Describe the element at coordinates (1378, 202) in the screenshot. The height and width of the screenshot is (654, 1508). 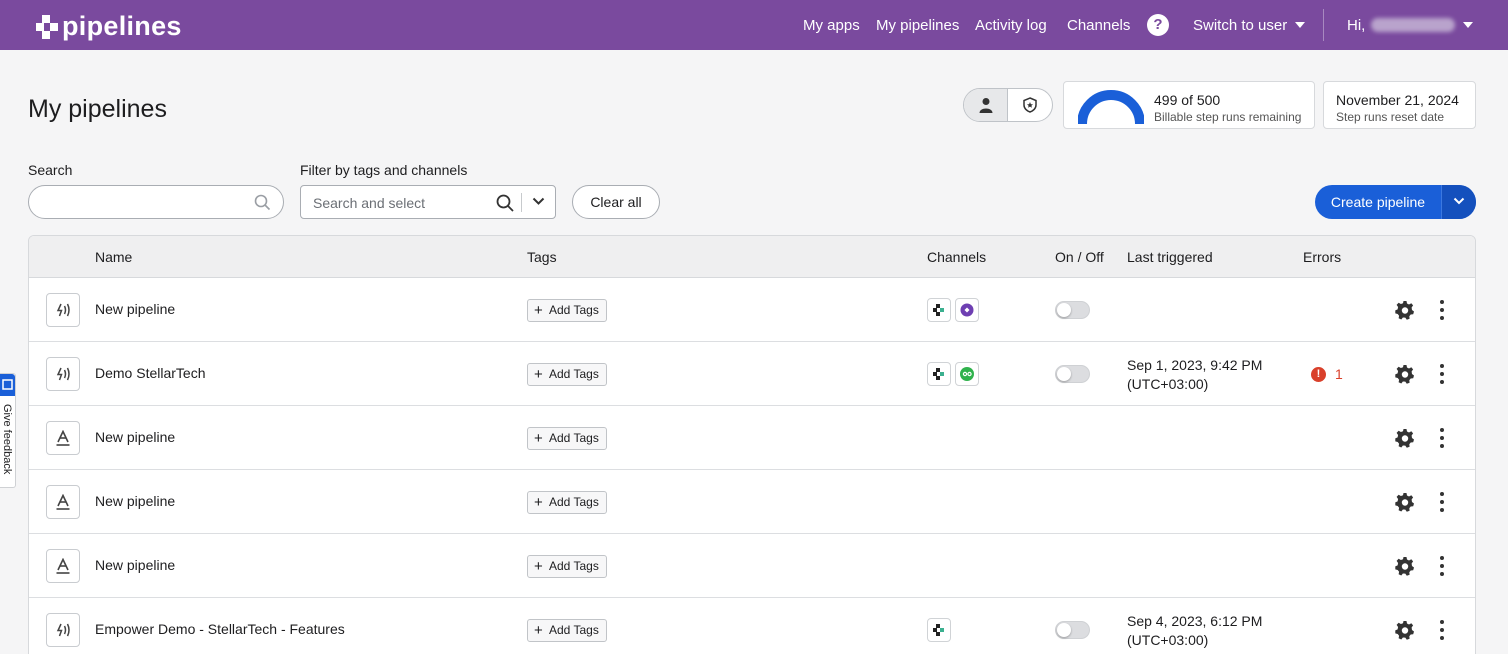
I see `create-pipeline-label: Create pipeline` at that location.